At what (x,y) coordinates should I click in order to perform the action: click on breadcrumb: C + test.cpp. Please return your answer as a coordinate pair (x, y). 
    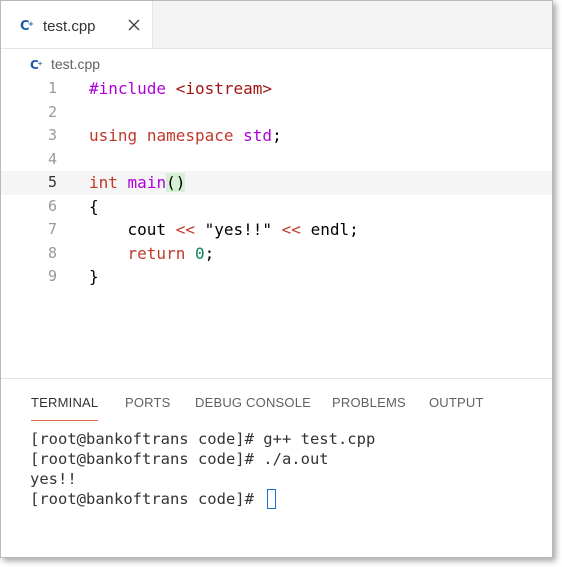
    Looking at the image, I should click on (65, 64).